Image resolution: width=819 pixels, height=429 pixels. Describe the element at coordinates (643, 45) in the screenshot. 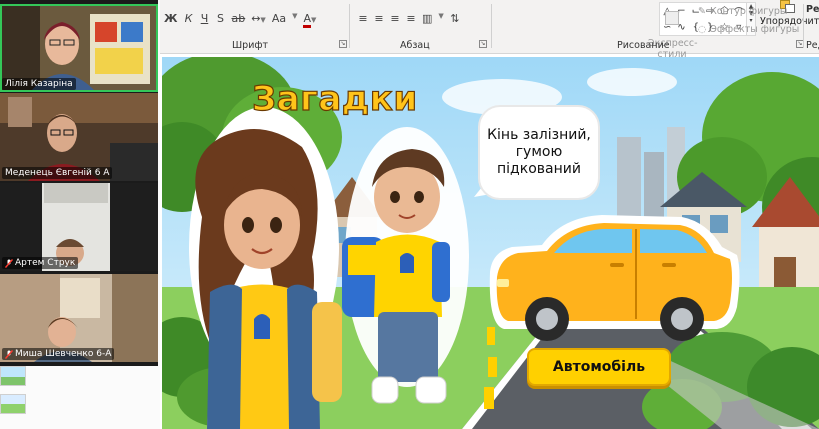

I see `drawing-group-label: Рисование` at that location.